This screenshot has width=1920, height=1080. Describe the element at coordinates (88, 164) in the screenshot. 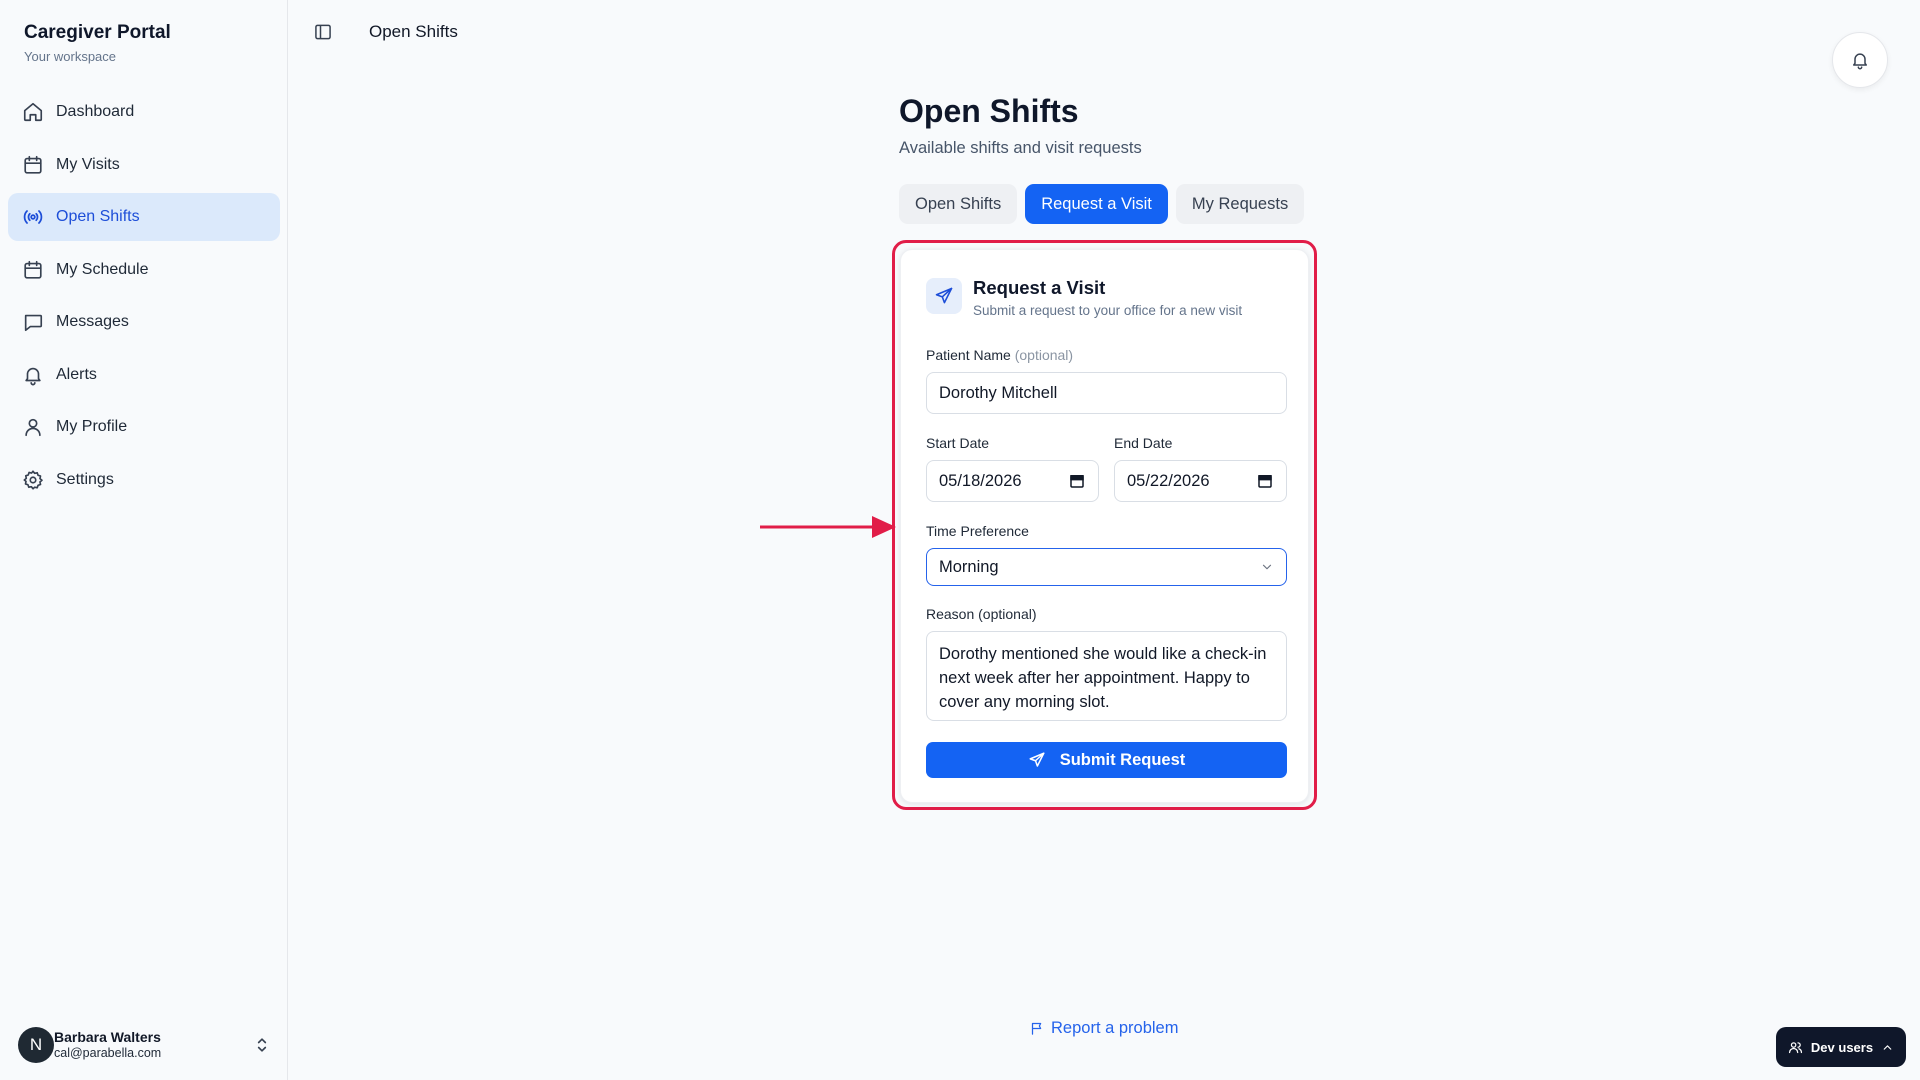

I see `sidebar-item-label: My Visits` at that location.